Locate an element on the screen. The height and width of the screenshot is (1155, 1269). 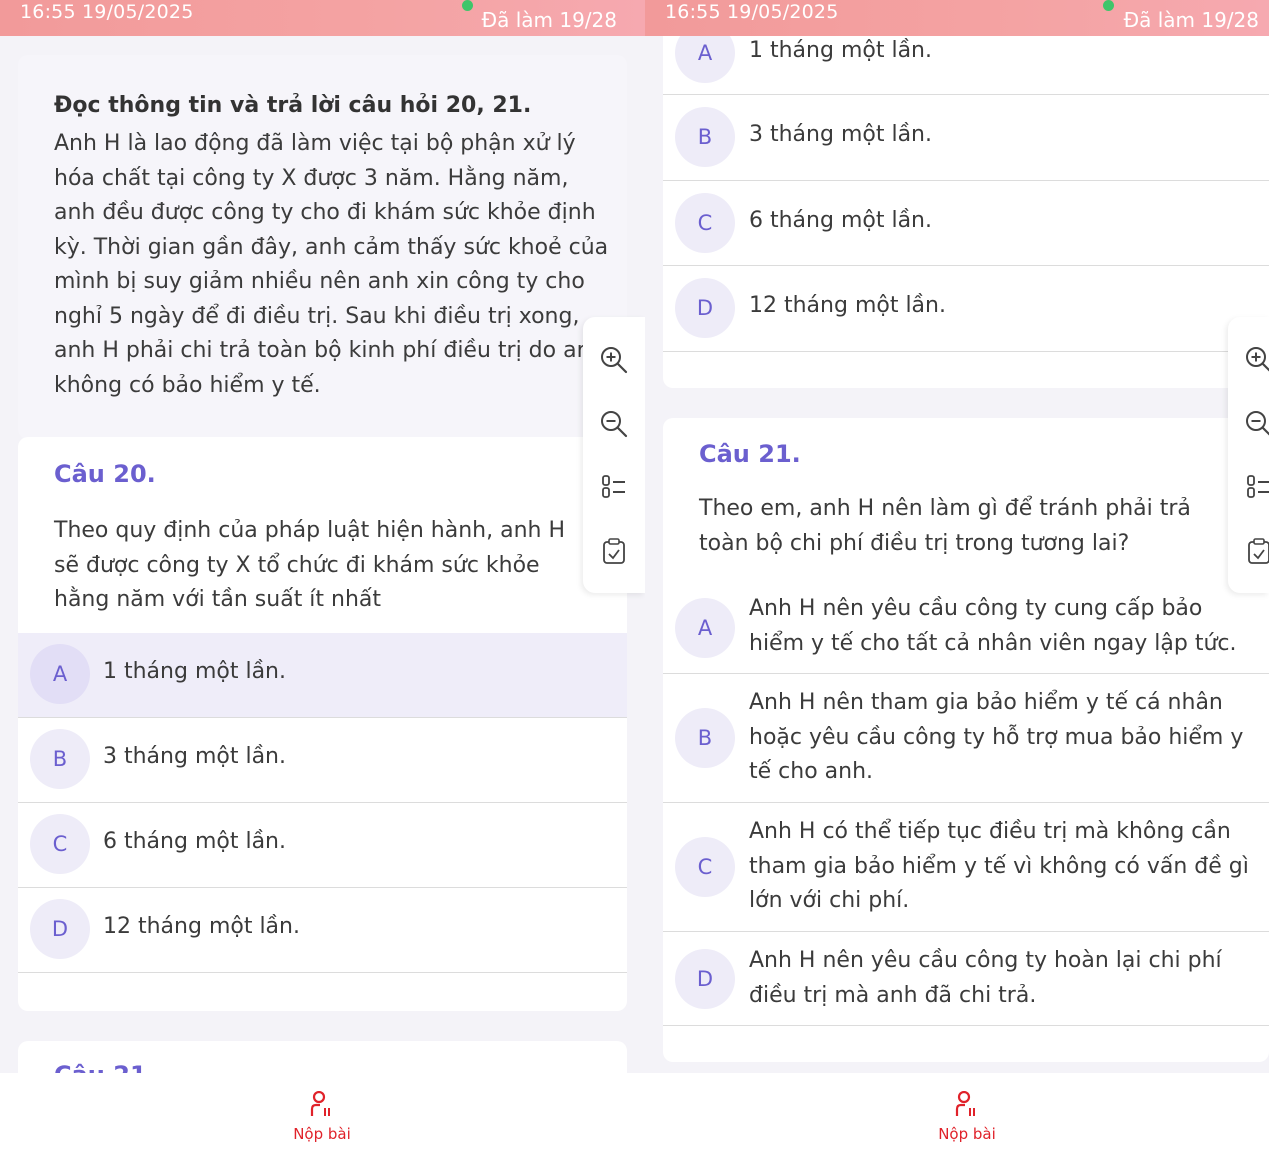
question-title: Câu 20. is located at coordinates (105, 474).